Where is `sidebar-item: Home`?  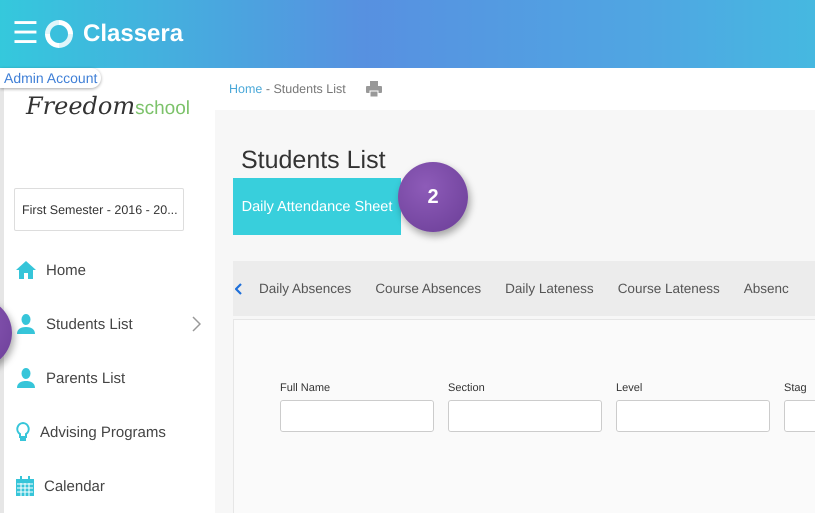
sidebar-item: Home is located at coordinates (115, 270).